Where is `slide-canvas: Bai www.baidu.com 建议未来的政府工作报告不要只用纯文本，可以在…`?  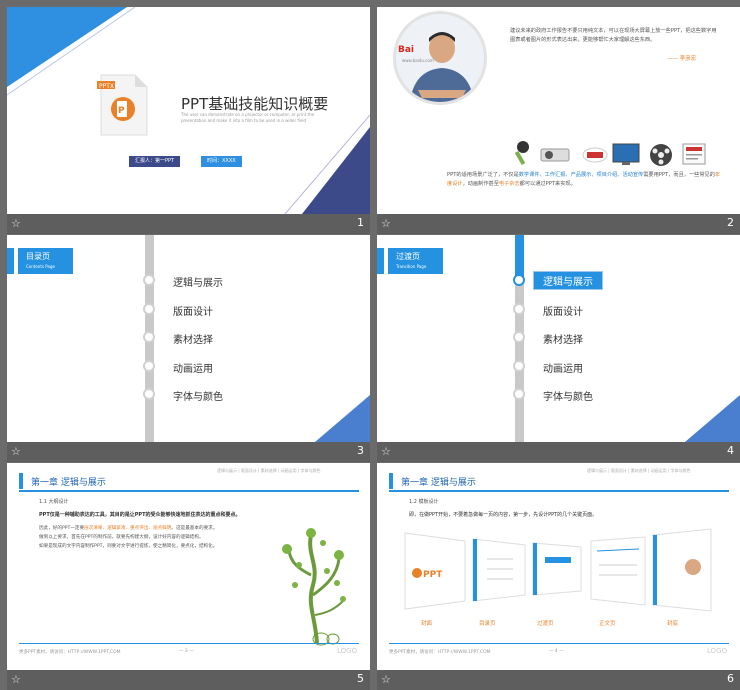 slide-canvas: Bai www.baidu.com 建议未来的政府工作报告不要只用纯文本，可以在… is located at coordinates (558, 110).